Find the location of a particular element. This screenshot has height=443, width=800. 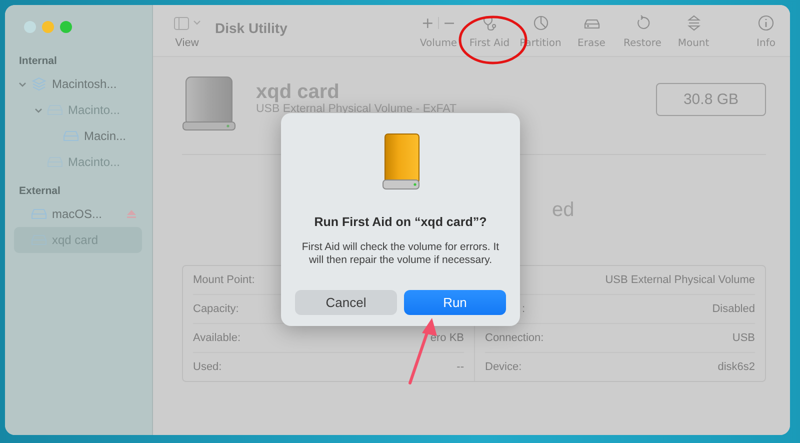

field-value: -- is located at coordinates (460, 367).